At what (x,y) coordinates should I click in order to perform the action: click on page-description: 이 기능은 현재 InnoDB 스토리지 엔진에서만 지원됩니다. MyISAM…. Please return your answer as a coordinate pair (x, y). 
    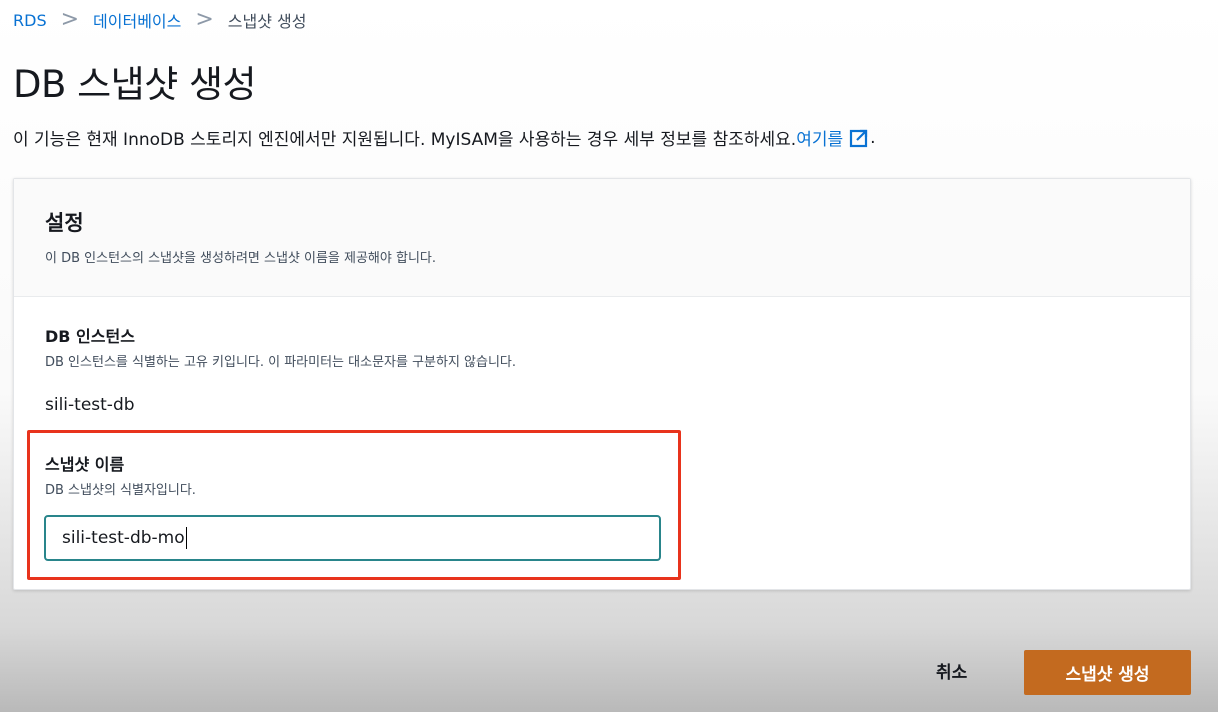
    Looking at the image, I should click on (444, 138).